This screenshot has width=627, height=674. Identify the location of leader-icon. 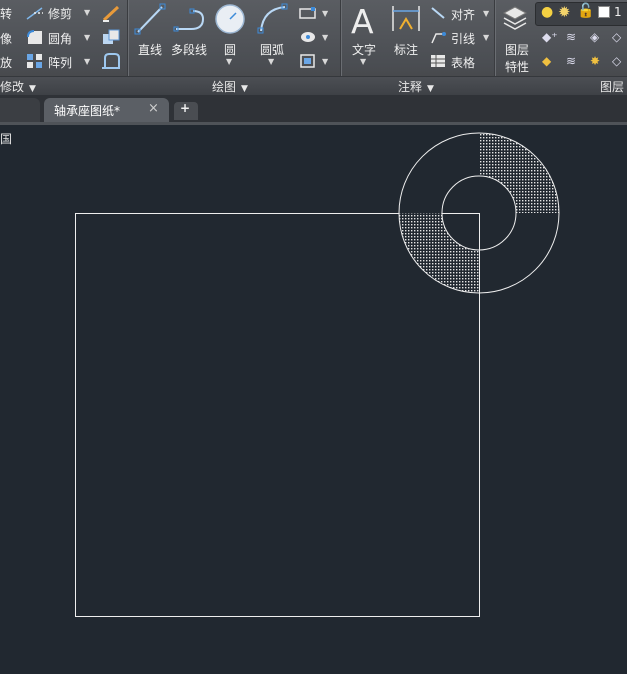
(438, 38).